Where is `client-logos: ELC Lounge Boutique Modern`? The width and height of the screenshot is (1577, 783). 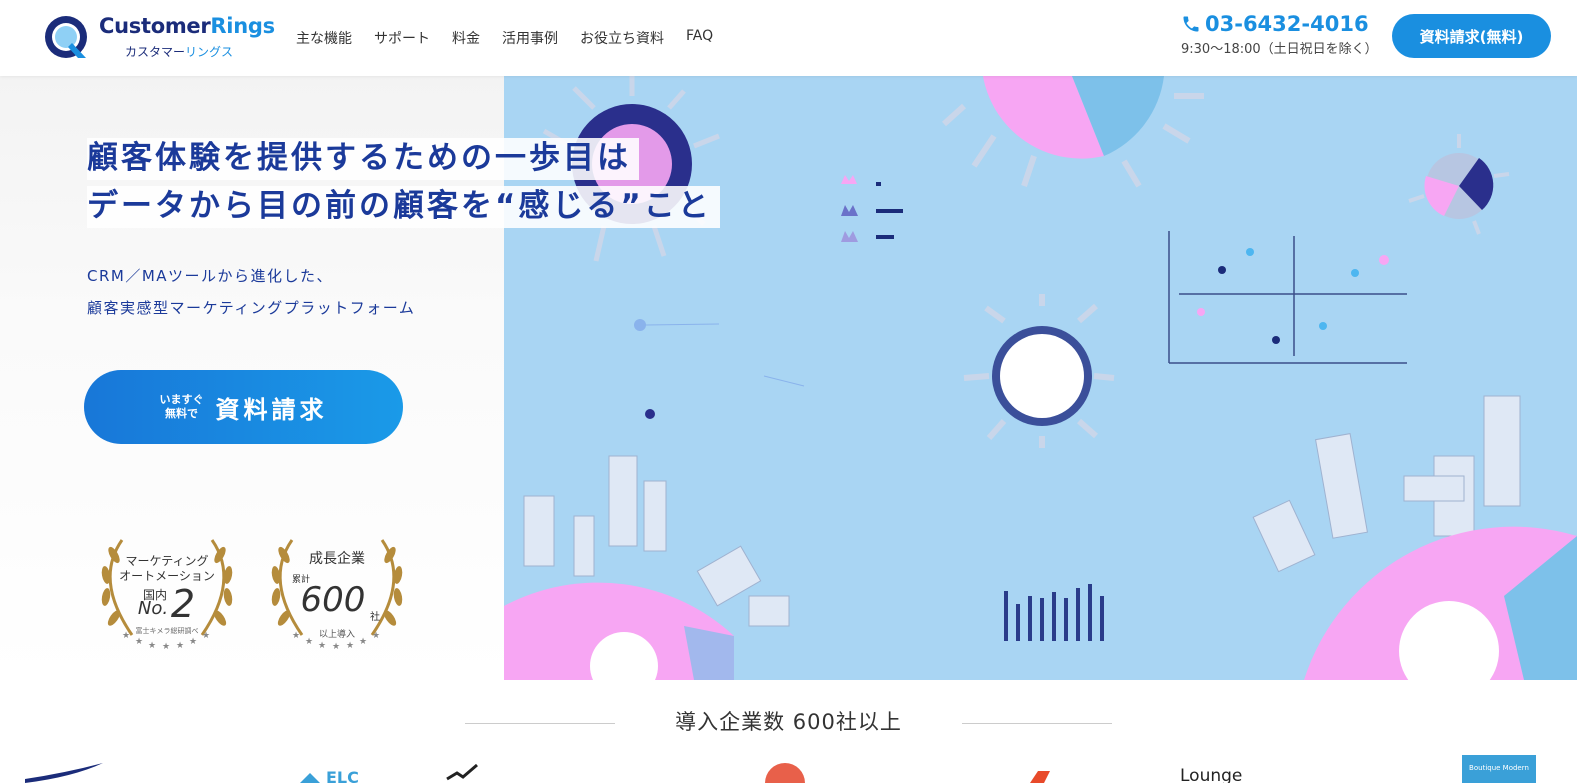 client-logos: ELC Lounge Boutique Modern is located at coordinates (780, 769).